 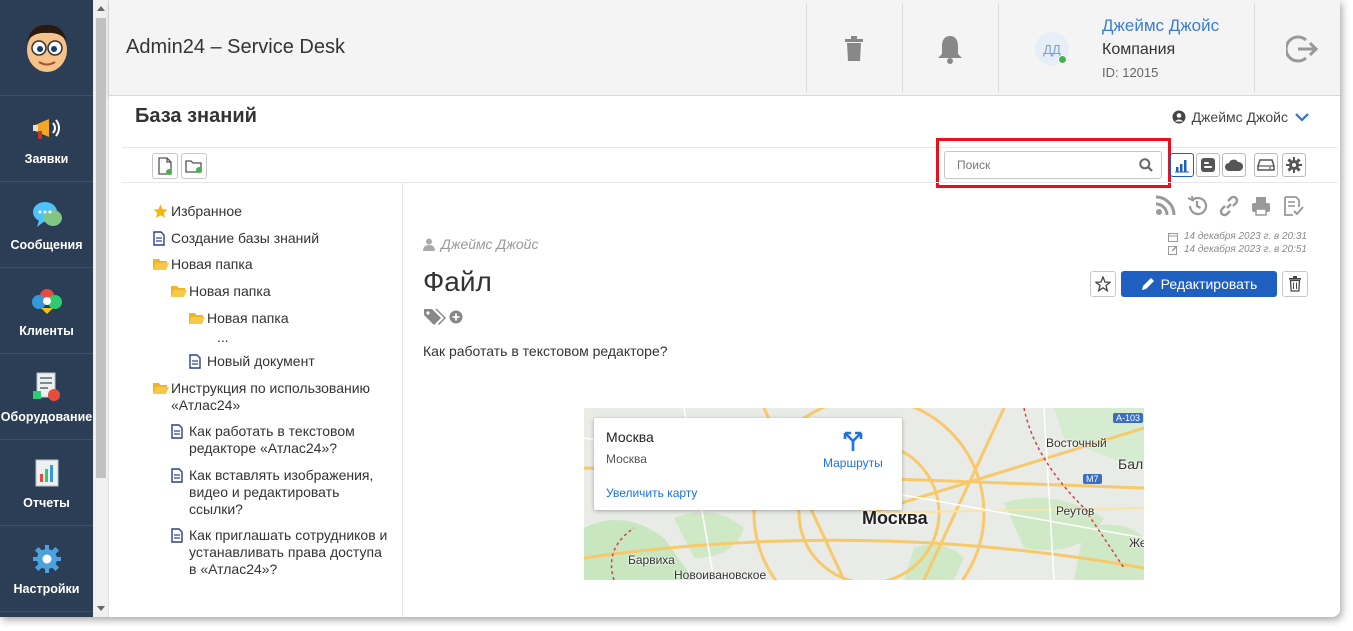 What do you see at coordinates (1266, 165) in the screenshot?
I see `storage-button` at bounding box center [1266, 165].